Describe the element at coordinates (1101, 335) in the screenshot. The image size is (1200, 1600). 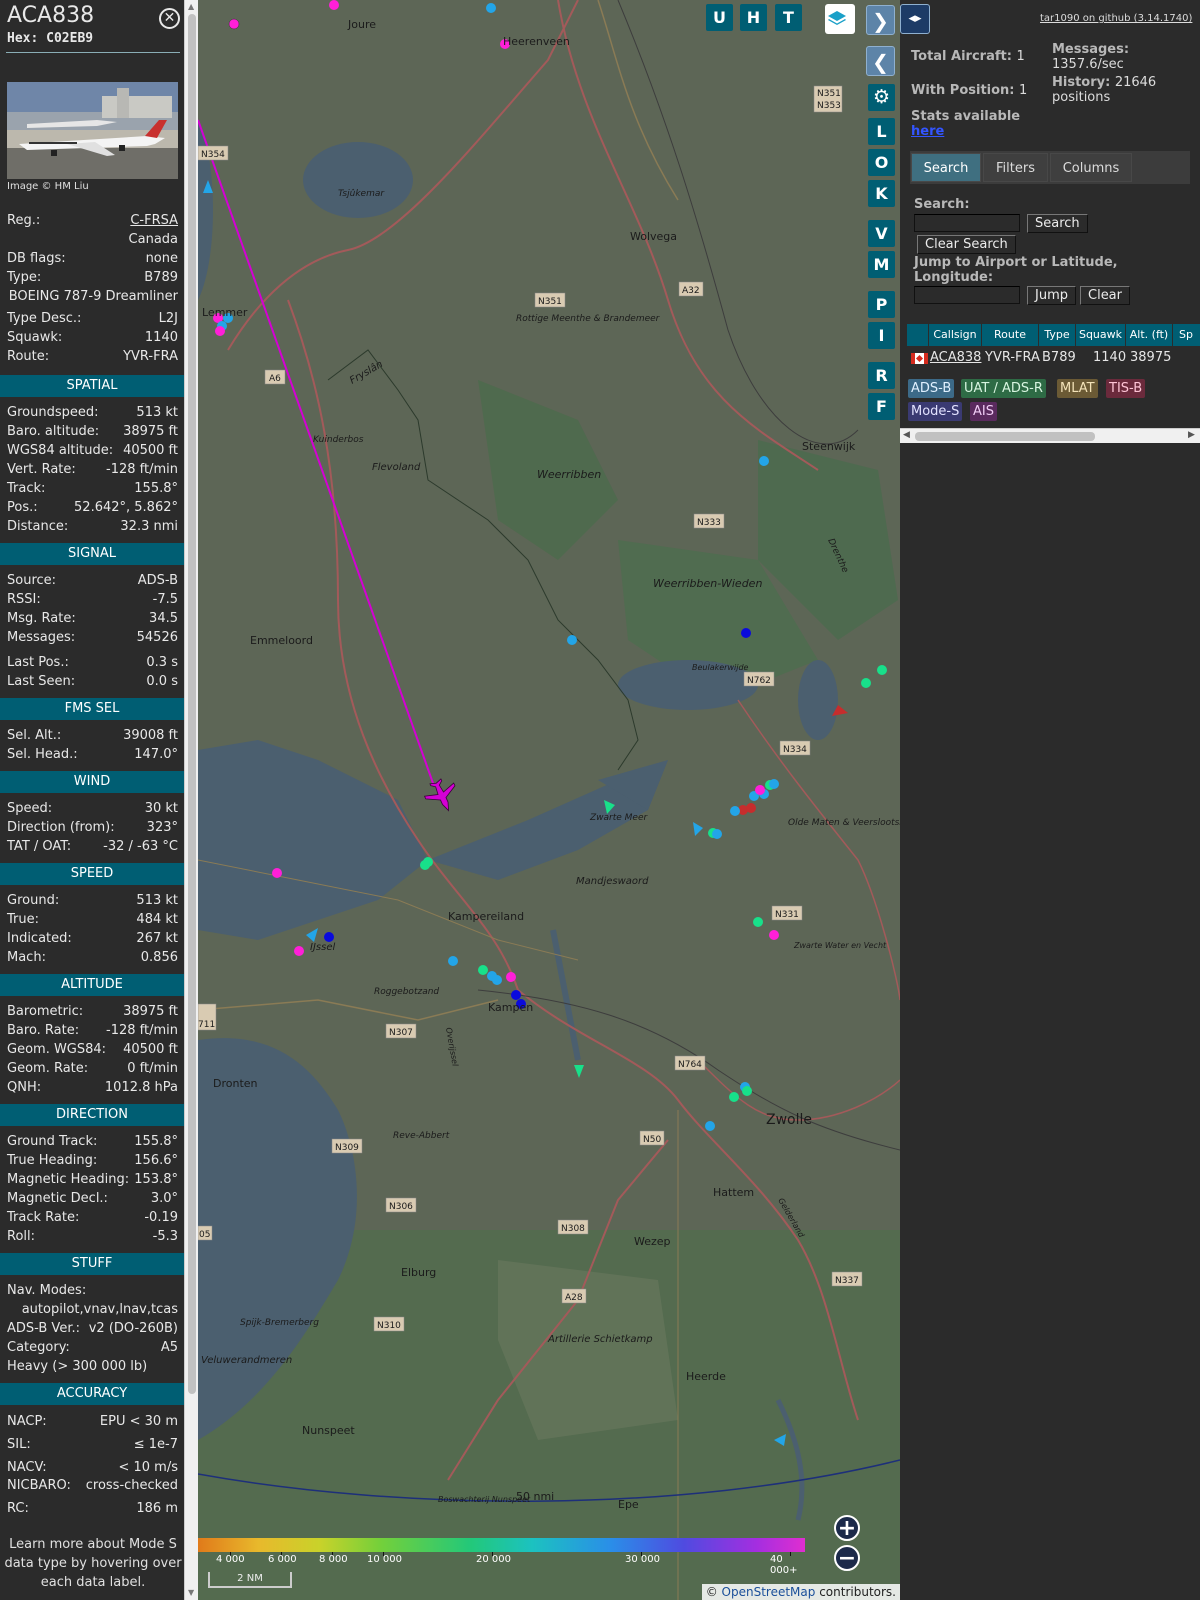
I see `table-header-squawk: Squawk` at that location.